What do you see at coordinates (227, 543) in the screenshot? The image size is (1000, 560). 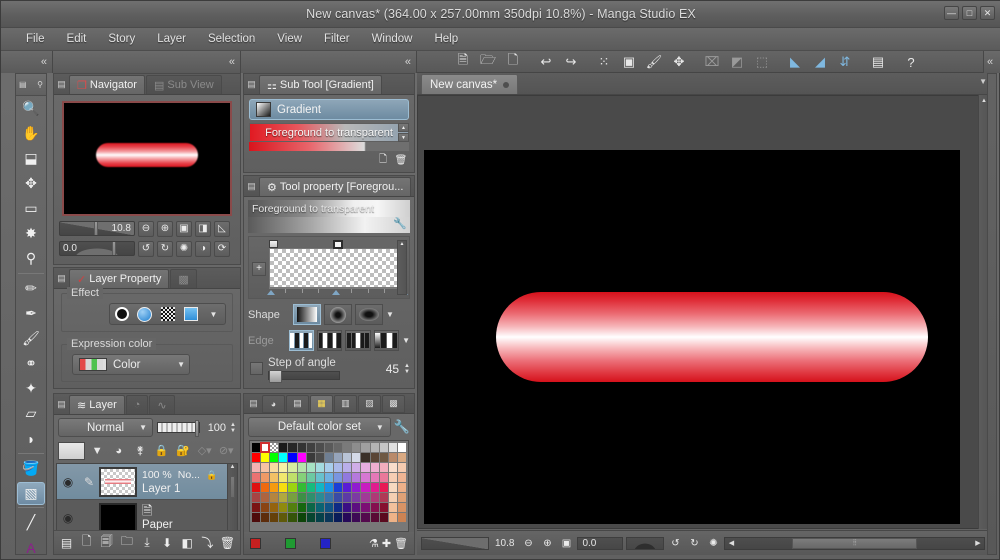 I see `delete-layer-icon: 🗑` at bounding box center [227, 543].